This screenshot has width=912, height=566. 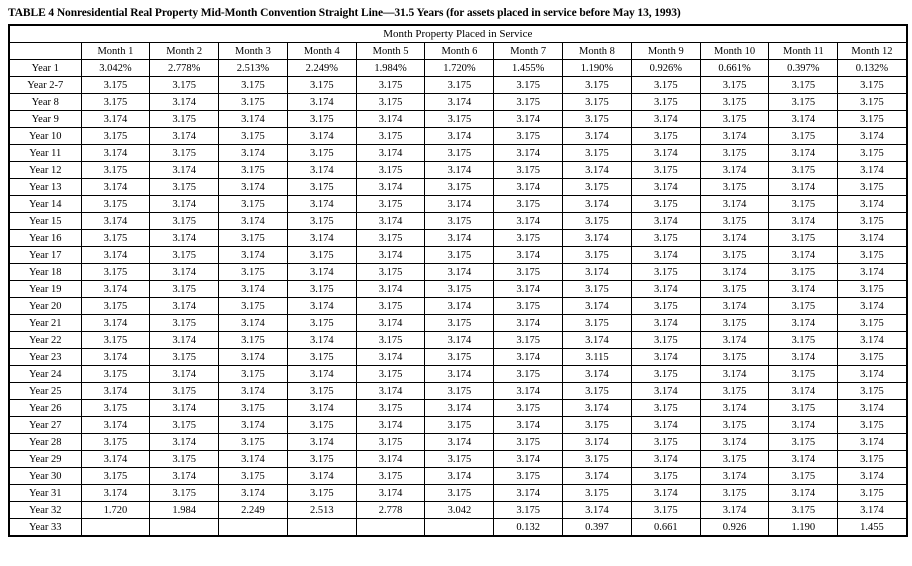 I want to click on rate-cell: 2.513%, so click(x=253, y=68).